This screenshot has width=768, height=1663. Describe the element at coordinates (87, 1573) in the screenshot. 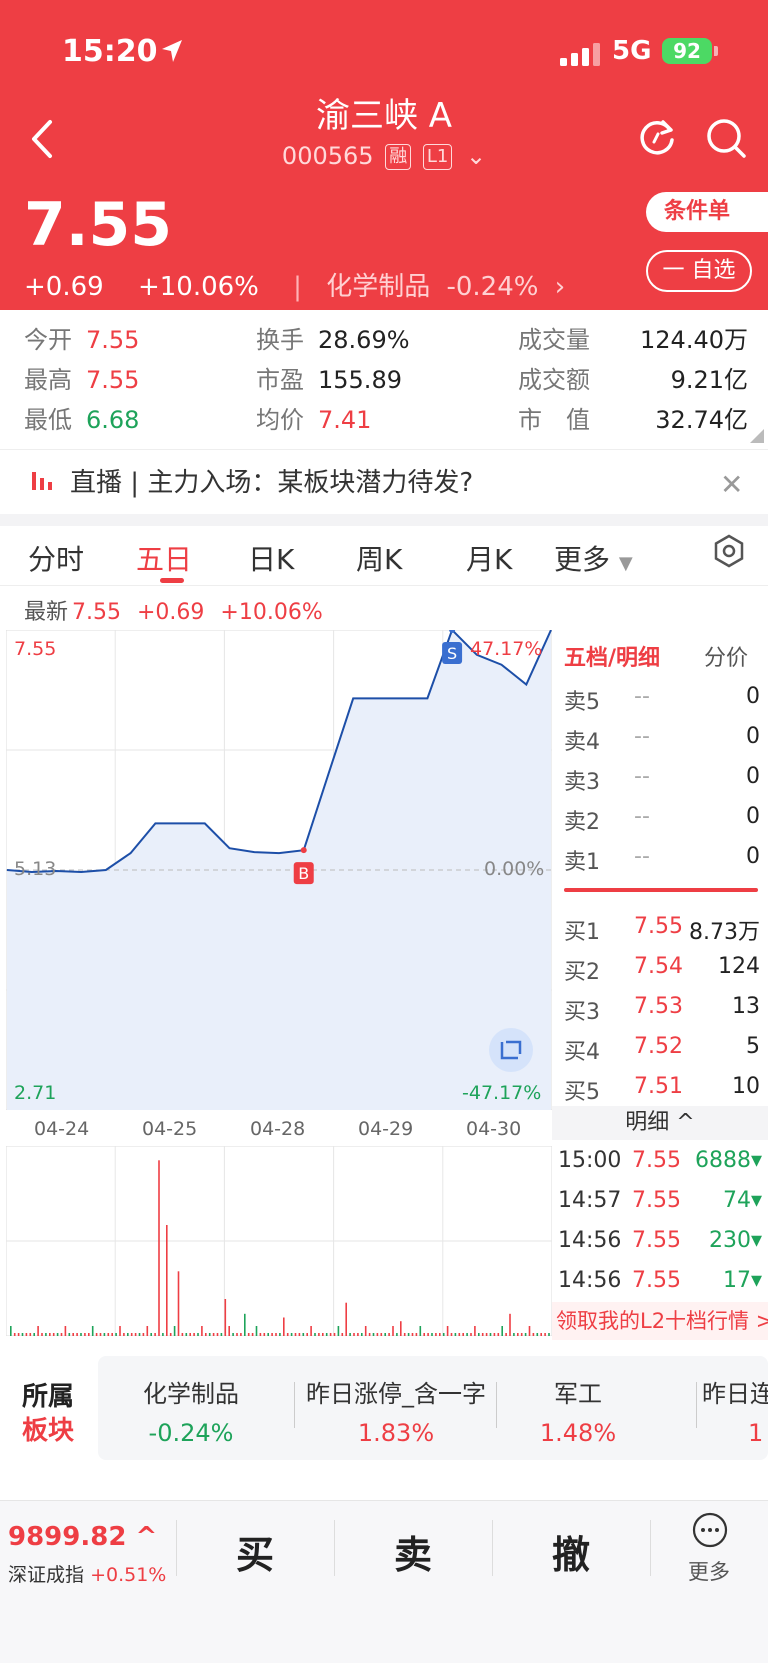

I see `index-name-row: 深证成指 +0.51%` at that location.